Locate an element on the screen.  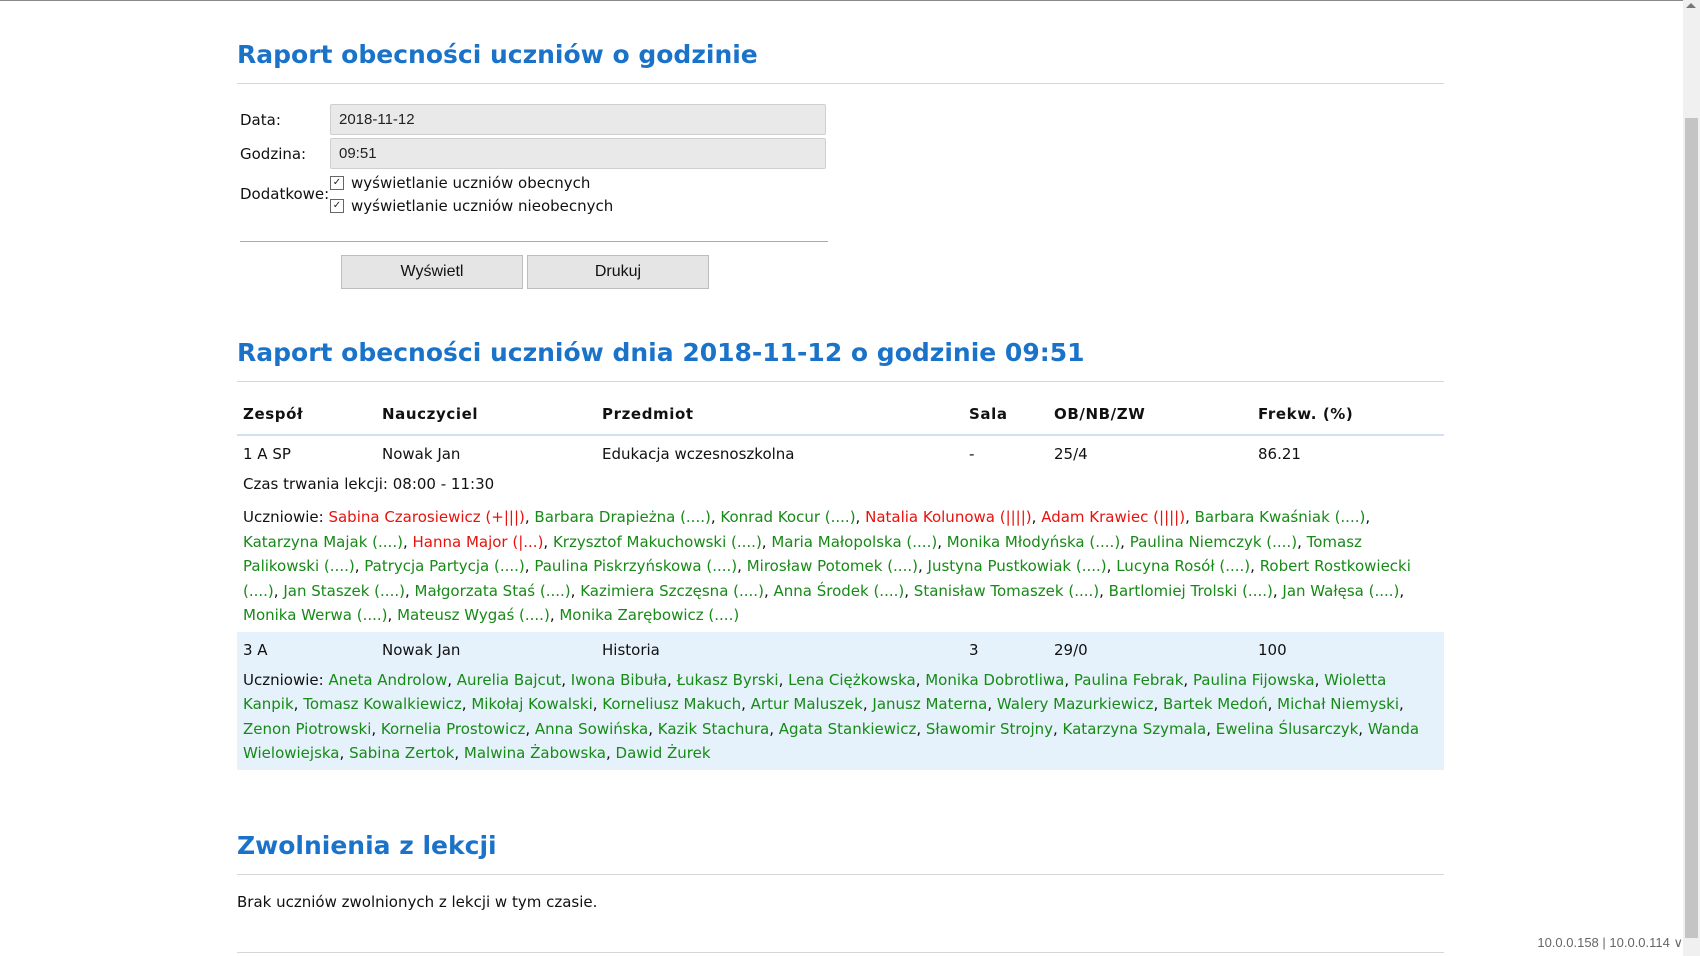
student-name: Małgorzata Staś (....) is located at coordinates (492, 590).